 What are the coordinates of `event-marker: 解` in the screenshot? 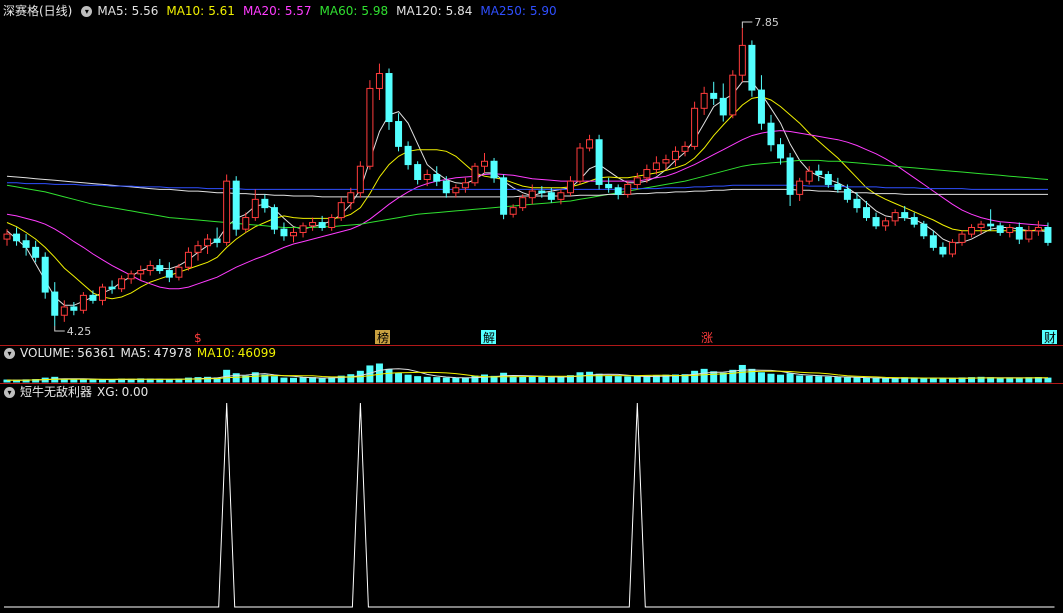 It's located at (489, 338).